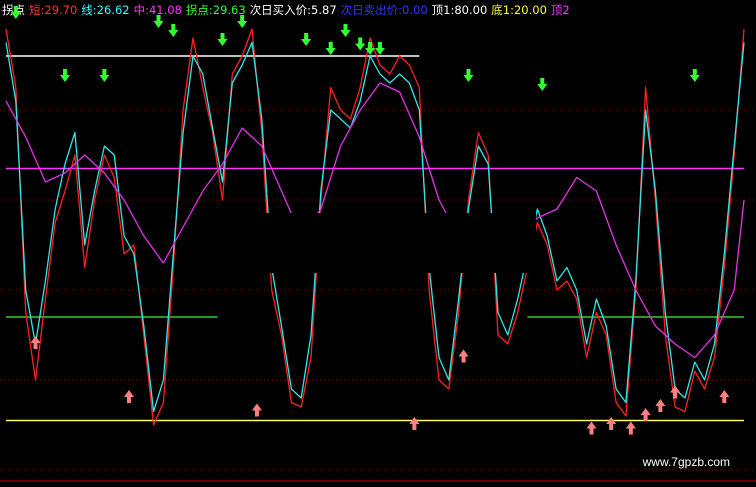 This screenshot has height=487, width=756. I want to click on occlusion-block, so click(379, 243).